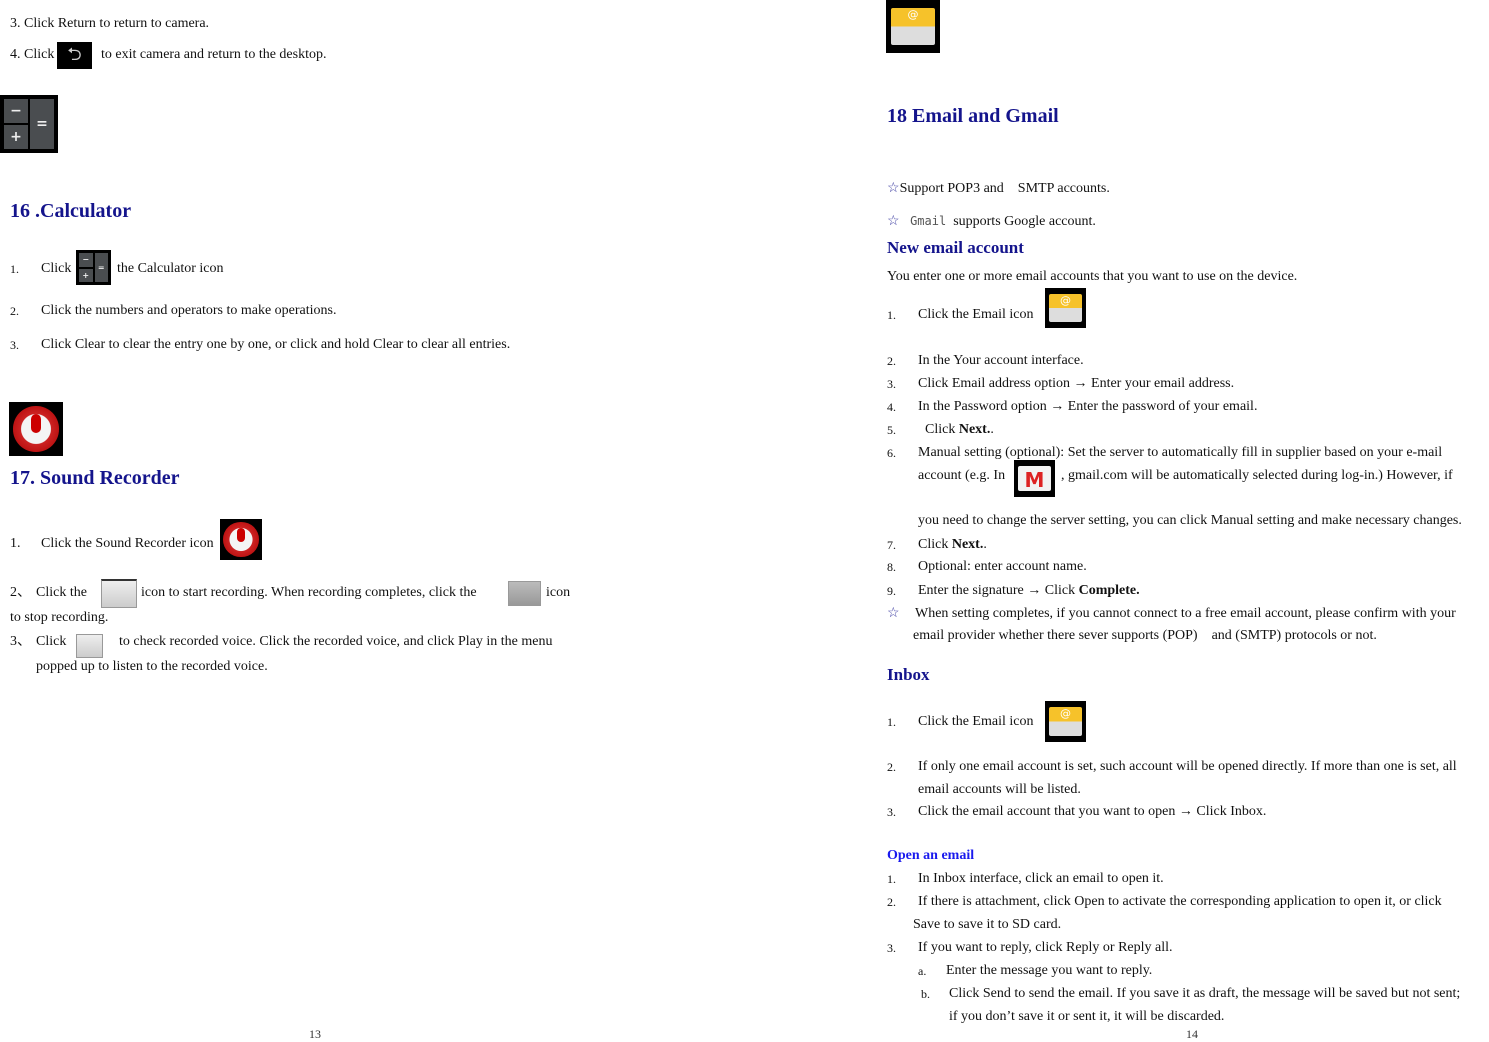 Image resolution: width=1489 pixels, height=1042 pixels. Describe the element at coordinates (524, 593) in the screenshot. I see `stop-icon` at that location.